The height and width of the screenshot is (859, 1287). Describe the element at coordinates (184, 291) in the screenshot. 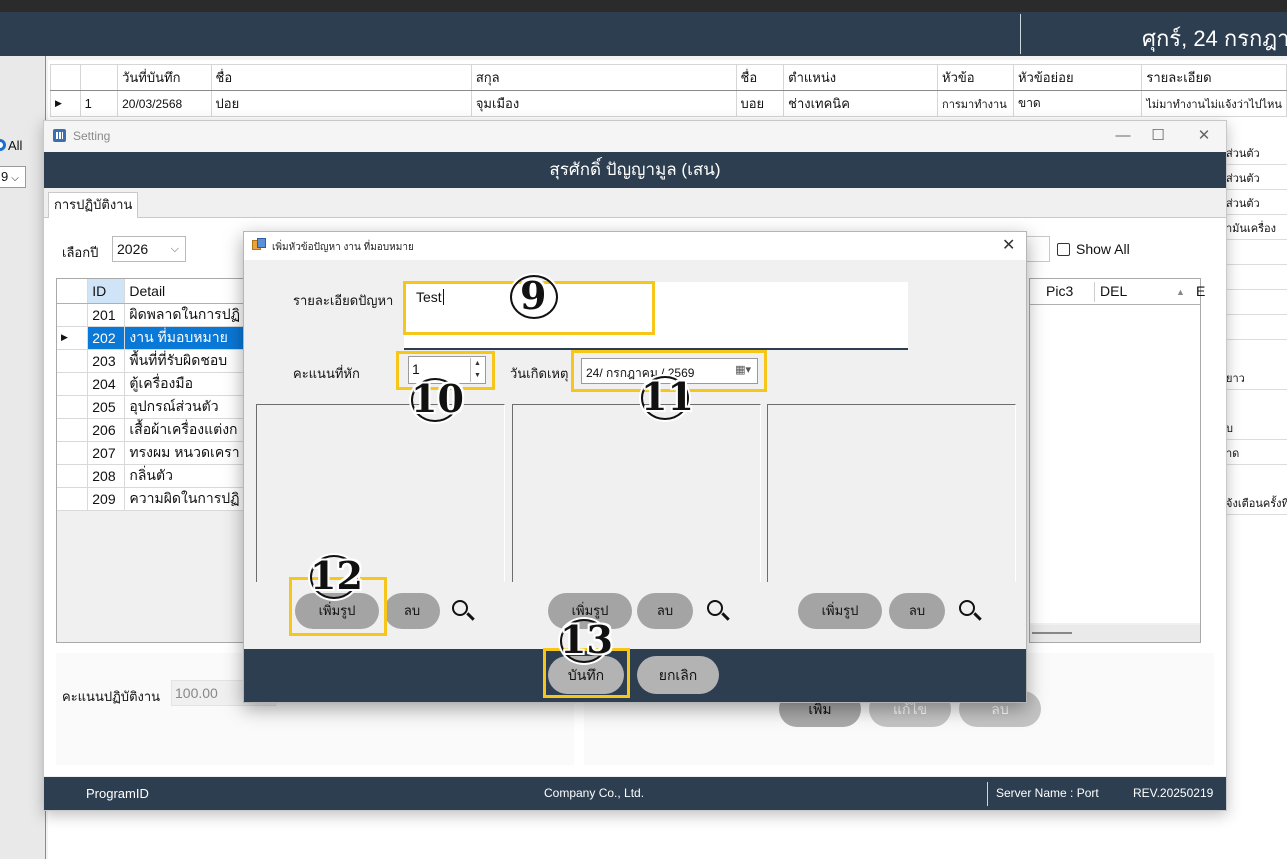

I see `detail-header: Detail` at that location.